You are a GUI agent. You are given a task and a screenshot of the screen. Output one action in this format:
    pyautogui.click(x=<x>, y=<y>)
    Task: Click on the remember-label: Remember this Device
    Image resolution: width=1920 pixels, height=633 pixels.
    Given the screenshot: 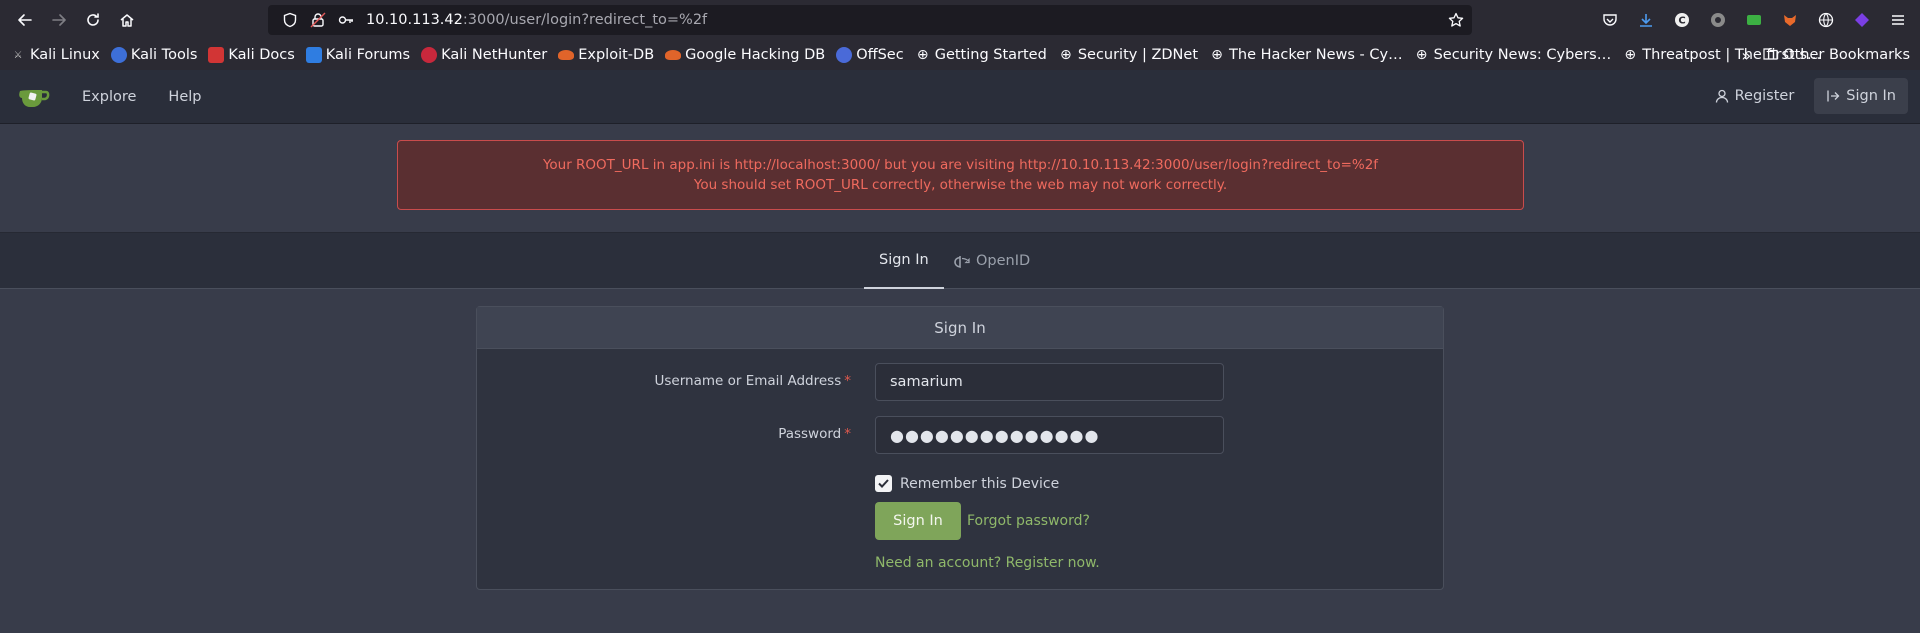 What is the action you would take?
    pyautogui.click(x=980, y=483)
    